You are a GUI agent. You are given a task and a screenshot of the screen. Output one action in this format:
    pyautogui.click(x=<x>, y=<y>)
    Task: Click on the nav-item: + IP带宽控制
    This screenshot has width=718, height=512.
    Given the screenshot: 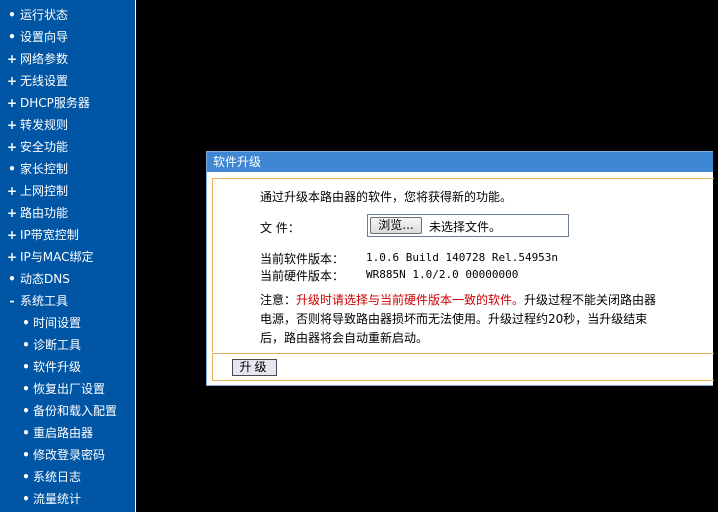 What is the action you would take?
    pyautogui.click(x=39, y=235)
    